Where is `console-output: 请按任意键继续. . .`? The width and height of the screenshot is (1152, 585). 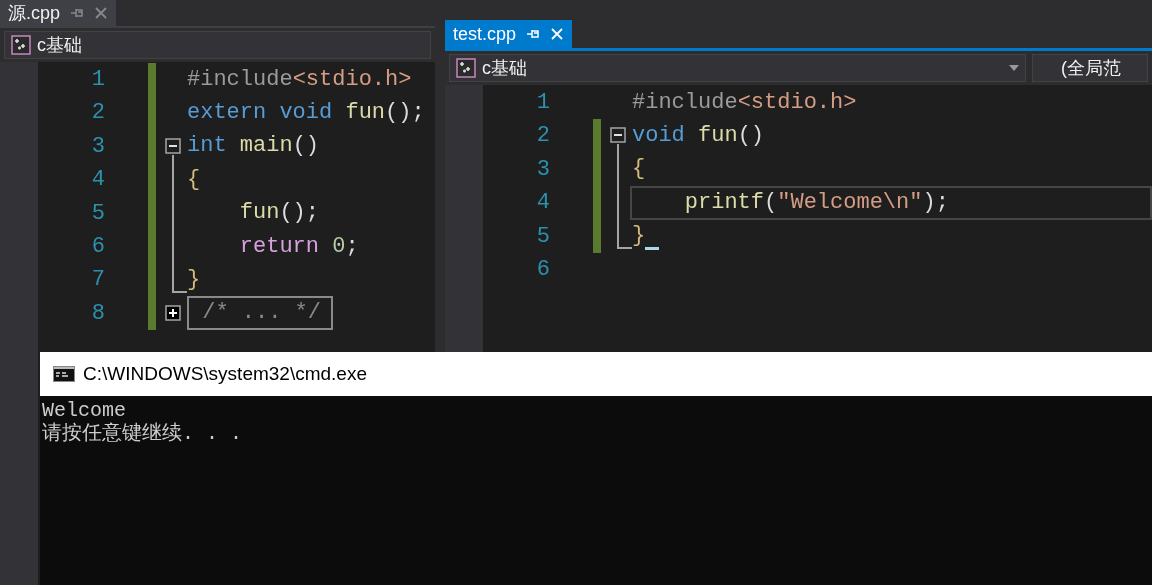 console-output: 请按任意键继续. . . is located at coordinates (142, 433).